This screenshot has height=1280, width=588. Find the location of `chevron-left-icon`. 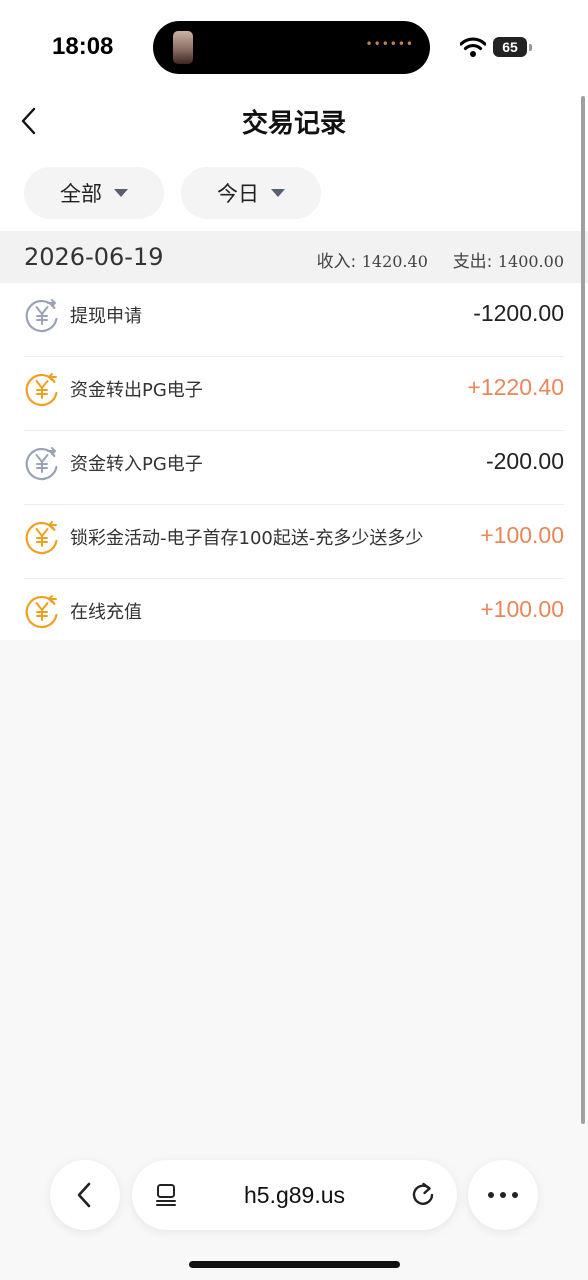

chevron-left-icon is located at coordinates (84, 1195).